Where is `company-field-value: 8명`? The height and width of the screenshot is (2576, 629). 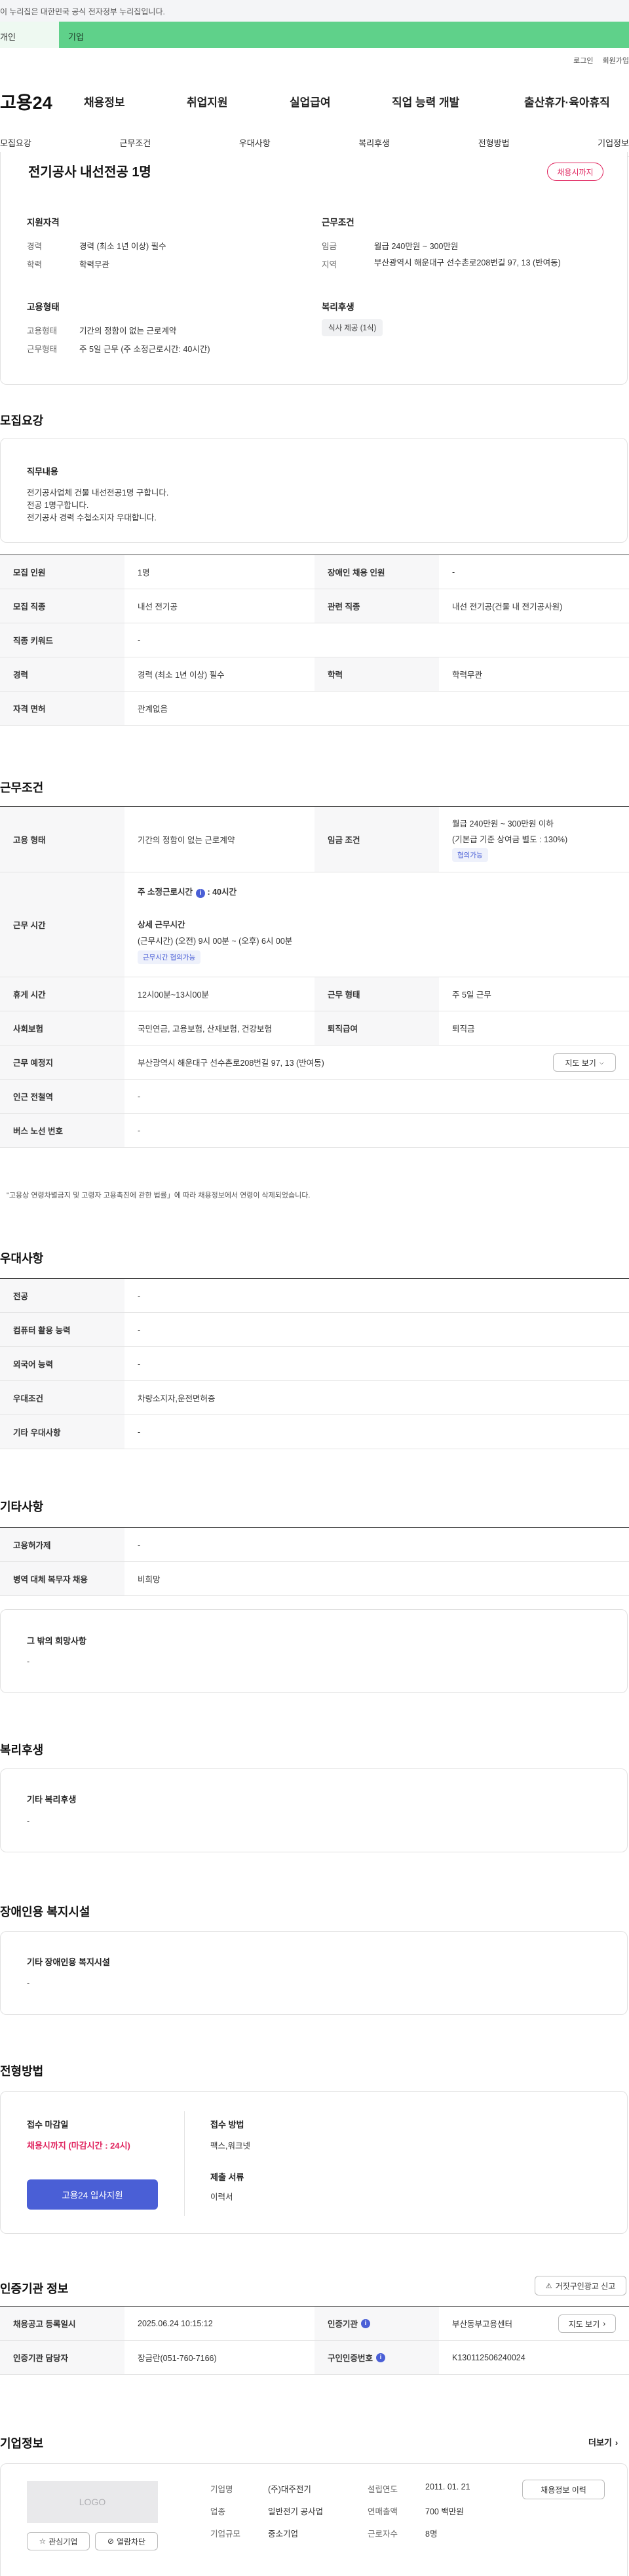 company-field-value: 8명 is located at coordinates (431, 2534).